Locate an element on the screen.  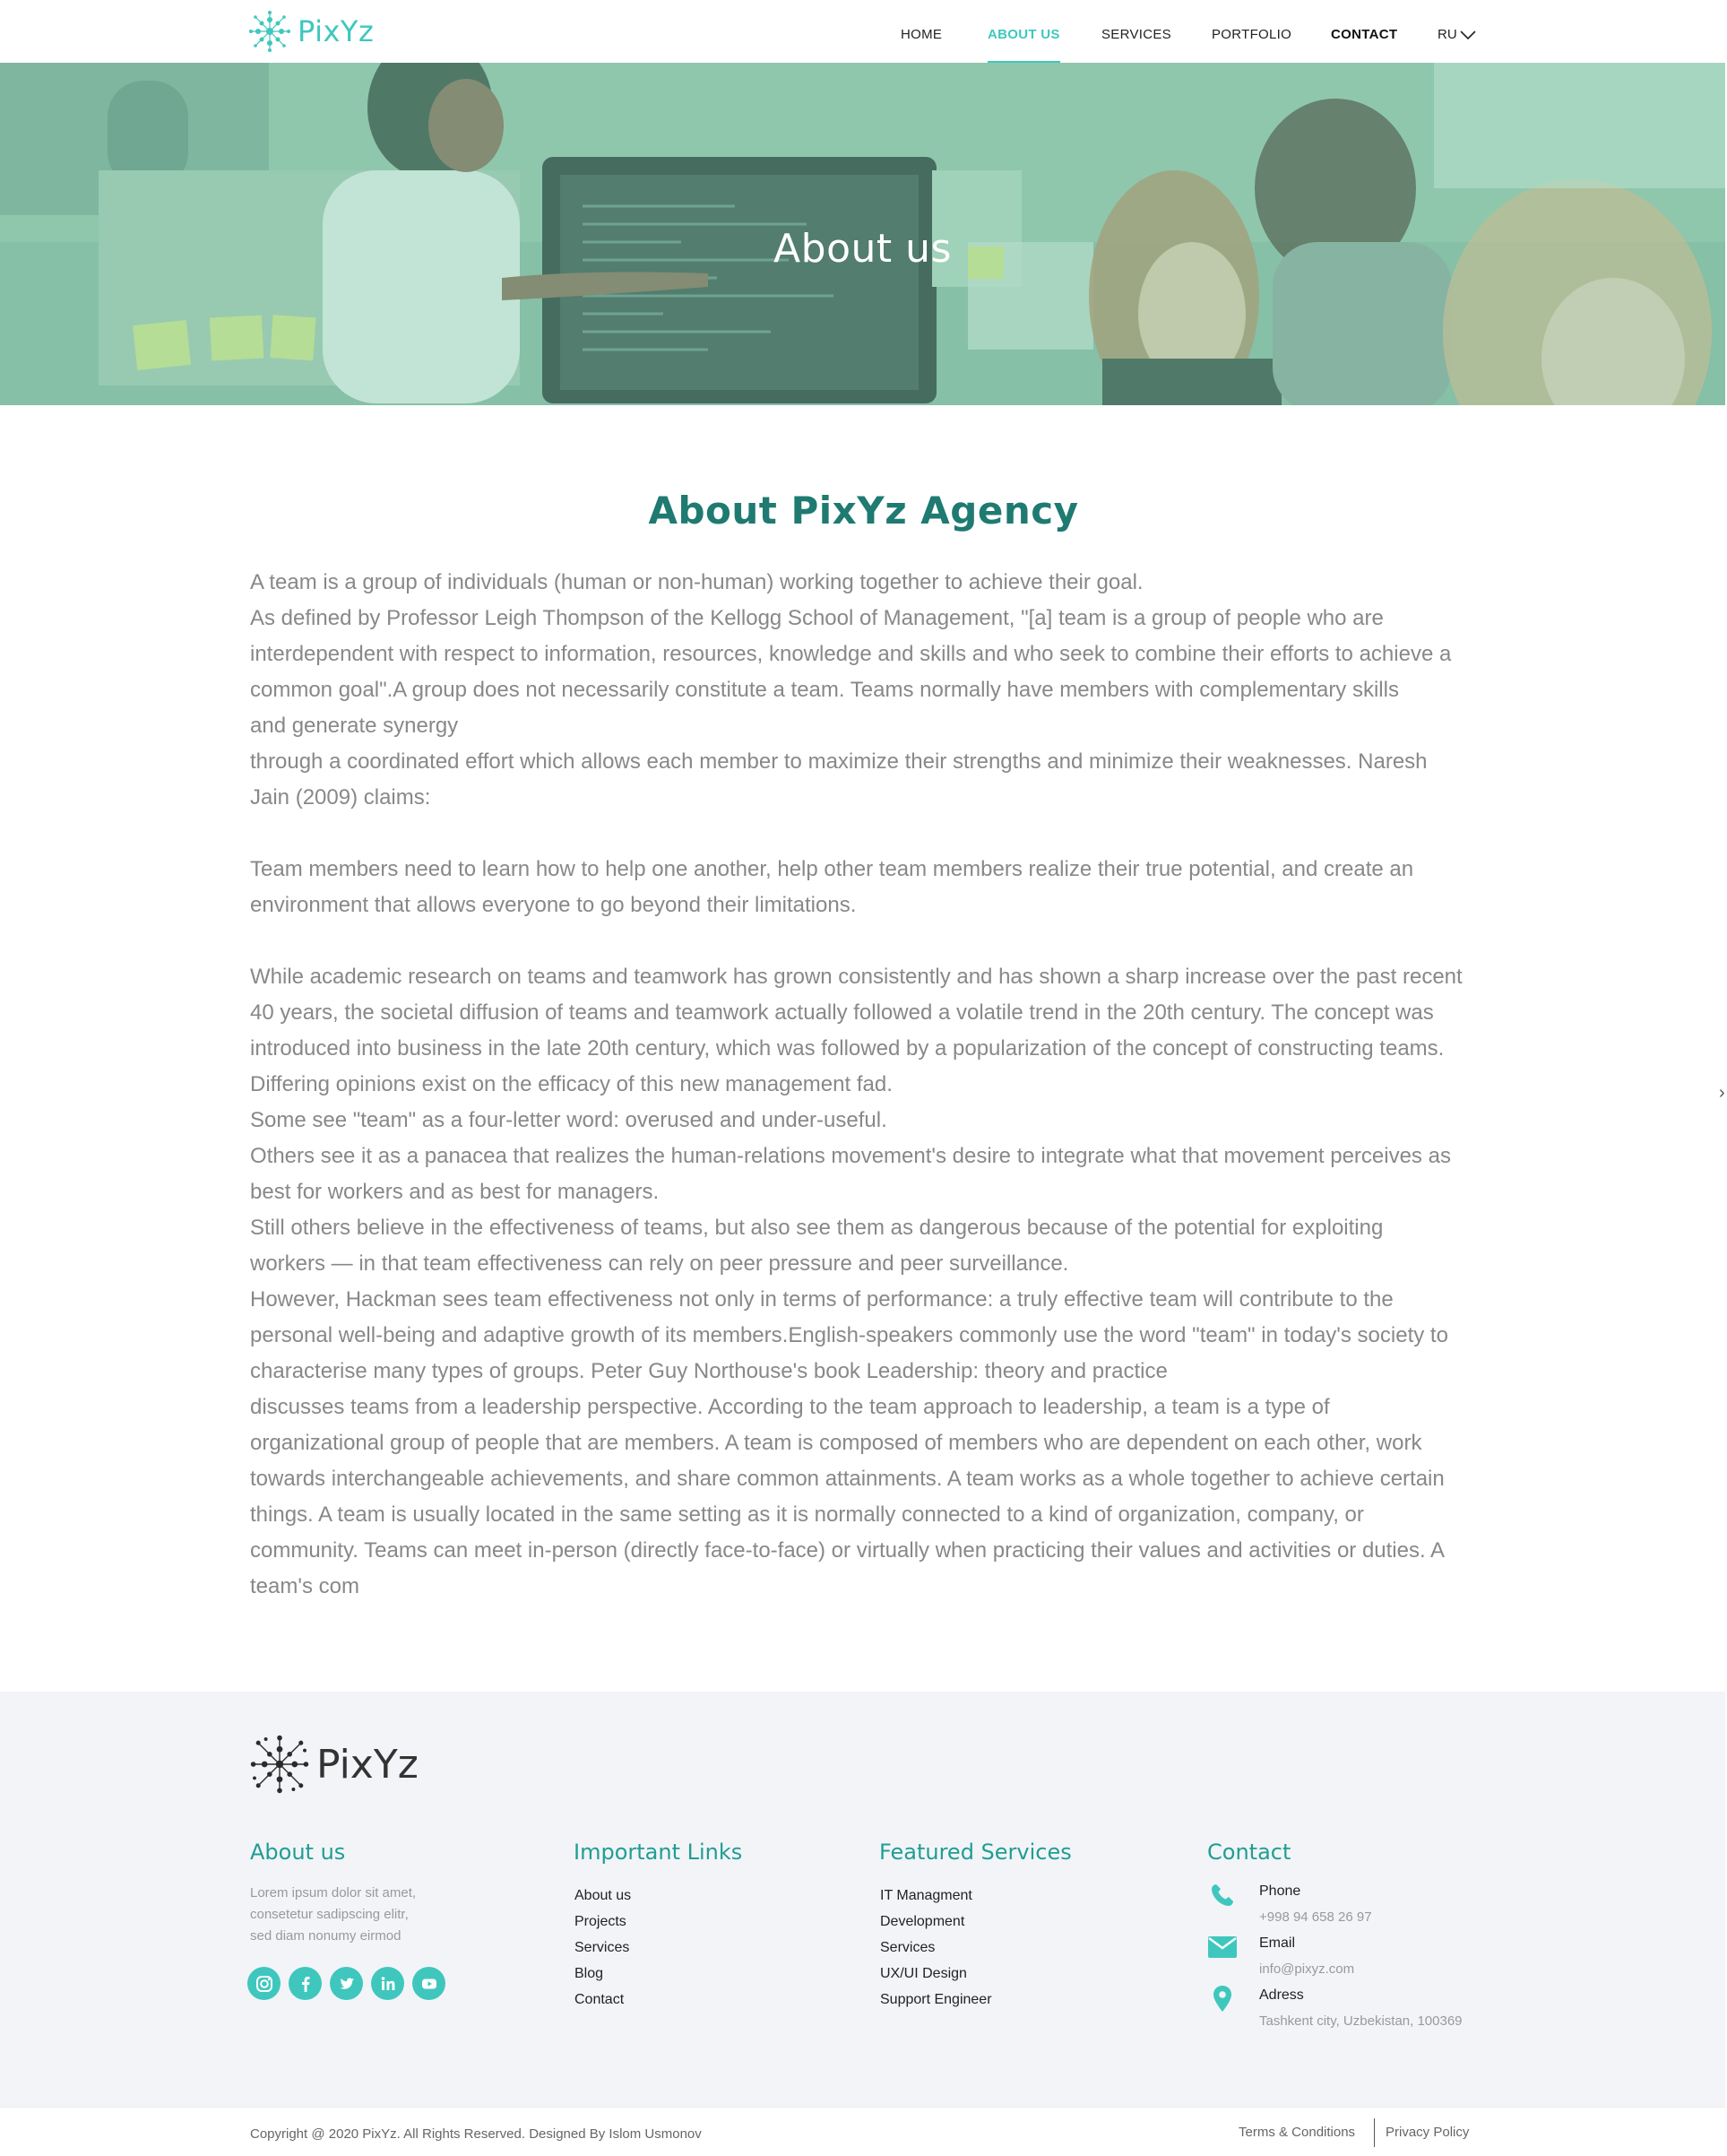
privacy-link: Privacy Policy is located at coordinates (1427, 2132).